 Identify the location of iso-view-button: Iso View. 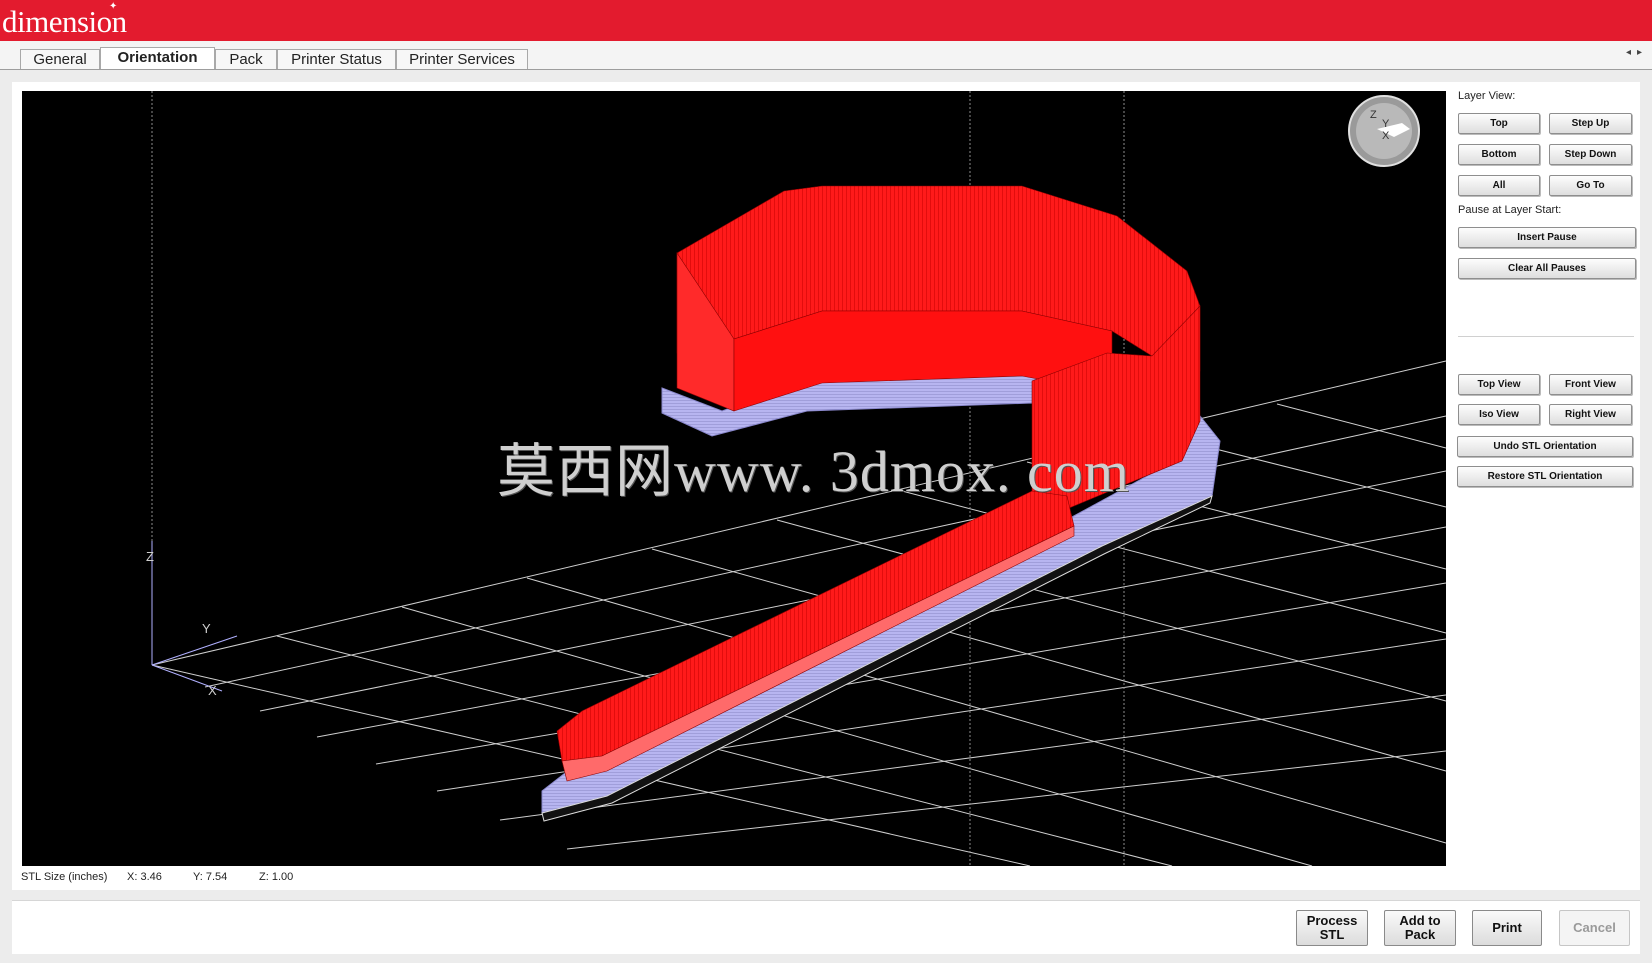
(1499, 414).